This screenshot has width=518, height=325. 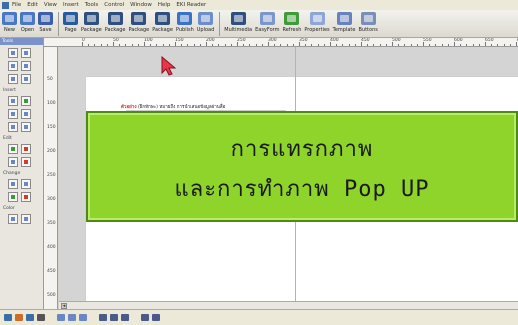 What do you see at coordinates (27, 21) in the screenshot?
I see `open-button: Open` at bounding box center [27, 21].